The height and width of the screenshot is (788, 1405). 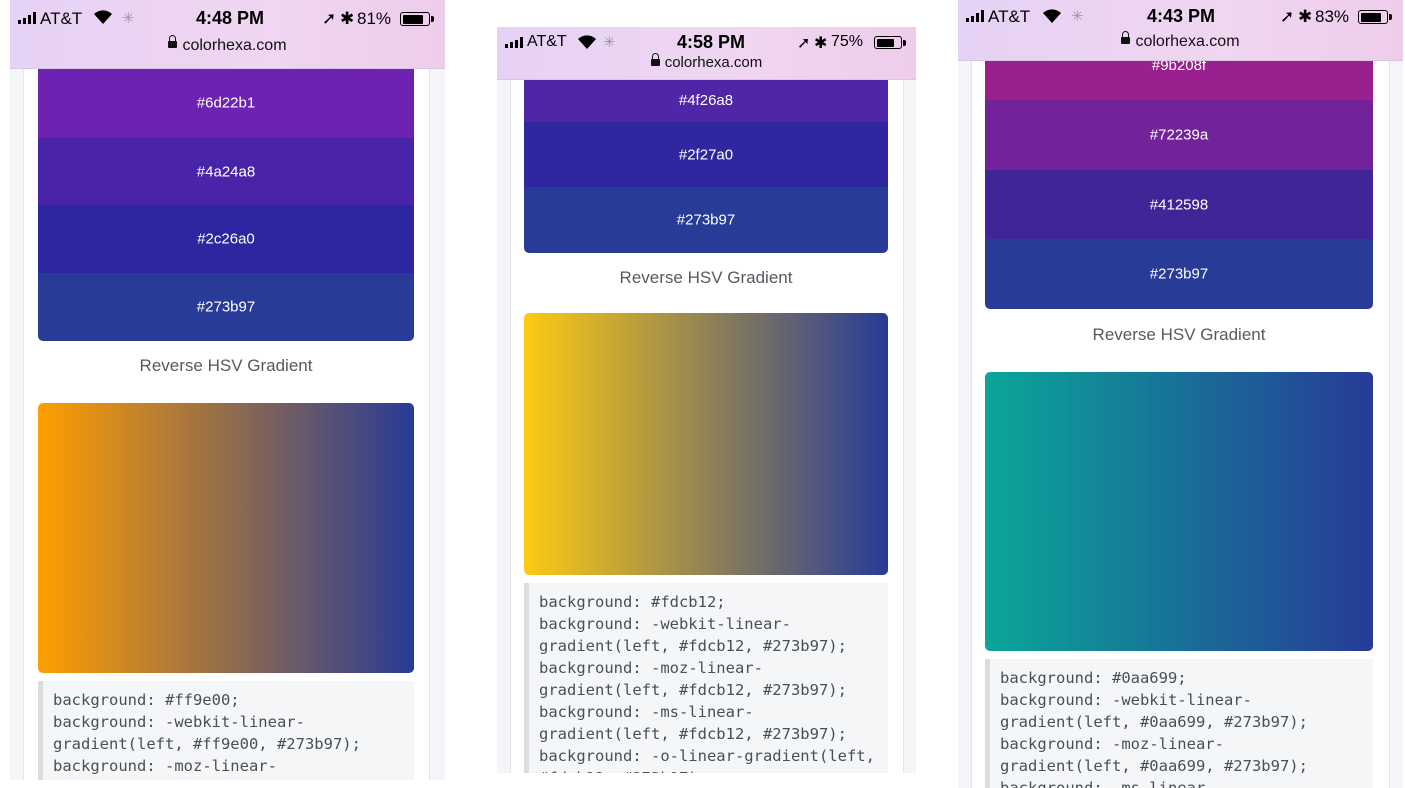 I want to click on color-swatch: #6d22b1, so click(x=226, y=103).